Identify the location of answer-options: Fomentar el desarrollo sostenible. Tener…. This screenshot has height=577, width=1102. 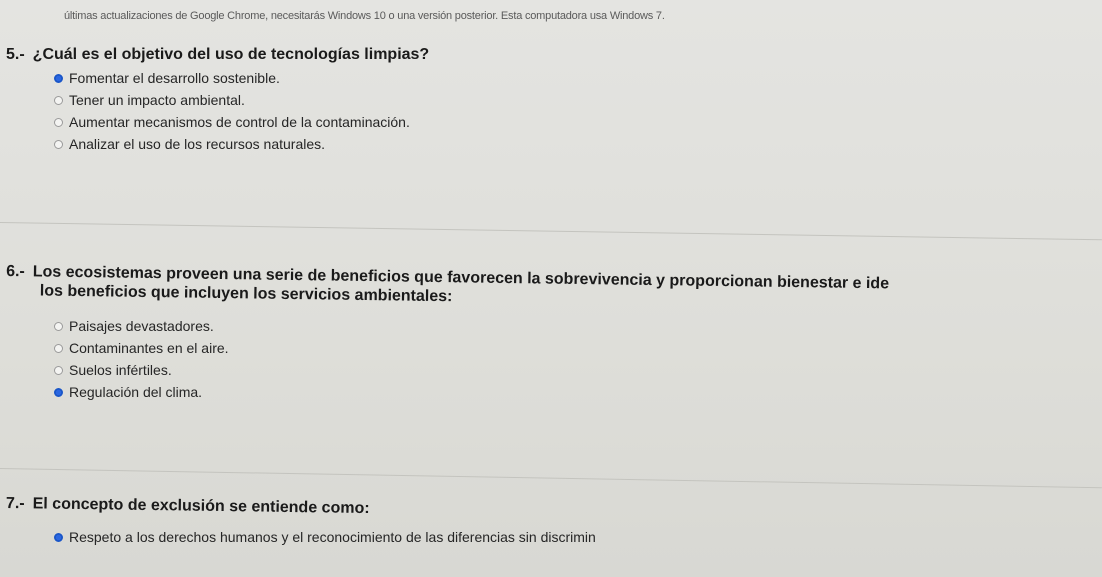
(232, 111).